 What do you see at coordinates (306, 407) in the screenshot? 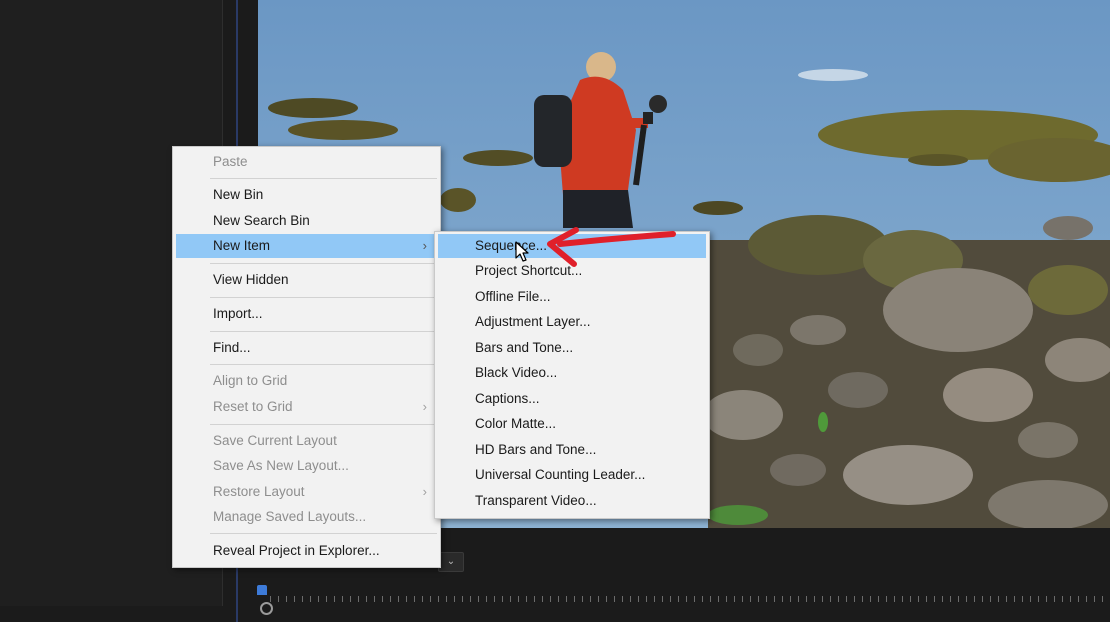
I see `menu-item-reset-to-grid: Reset to Grid ›` at bounding box center [306, 407].